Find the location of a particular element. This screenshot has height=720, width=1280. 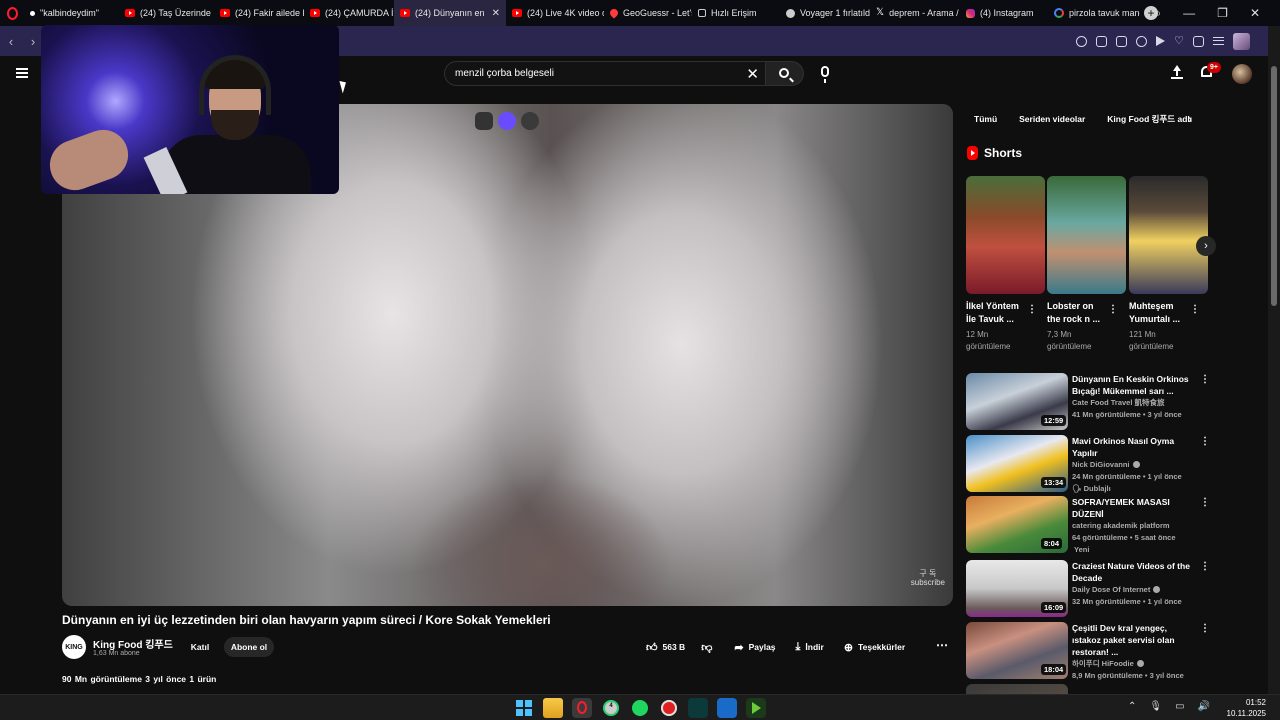

recommended-channel: 하이푸디 HiFoodie is located at coordinates (1103, 663).